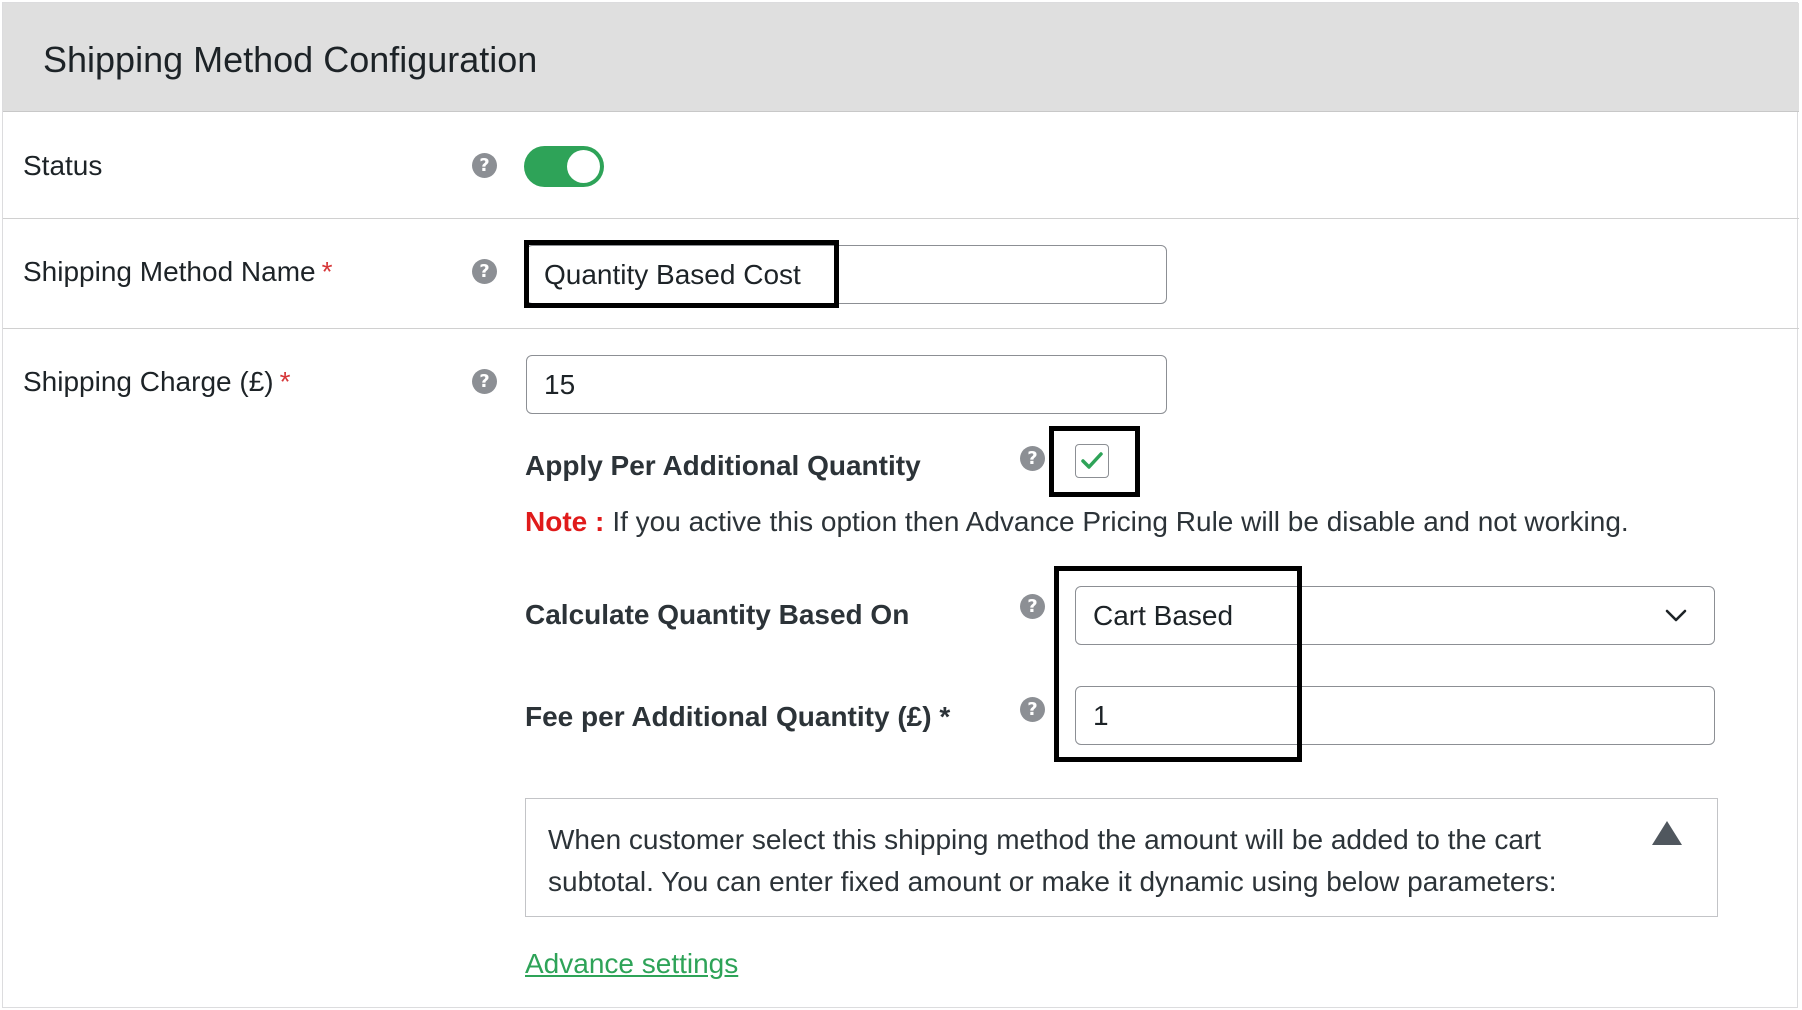  Describe the element at coordinates (1667, 833) in the screenshot. I see `collapse-triangle-icon` at that location.